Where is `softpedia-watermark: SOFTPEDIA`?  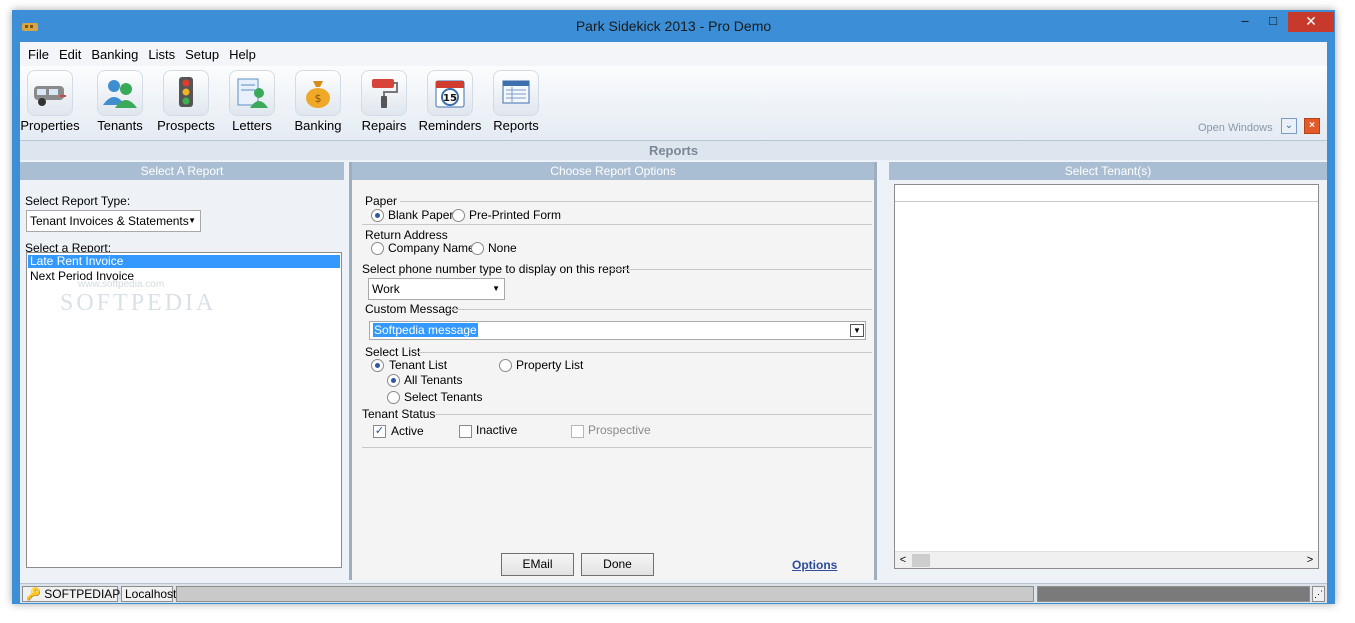 softpedia-watermark: SOFTPEDIA is located at coordinates (138, 303).